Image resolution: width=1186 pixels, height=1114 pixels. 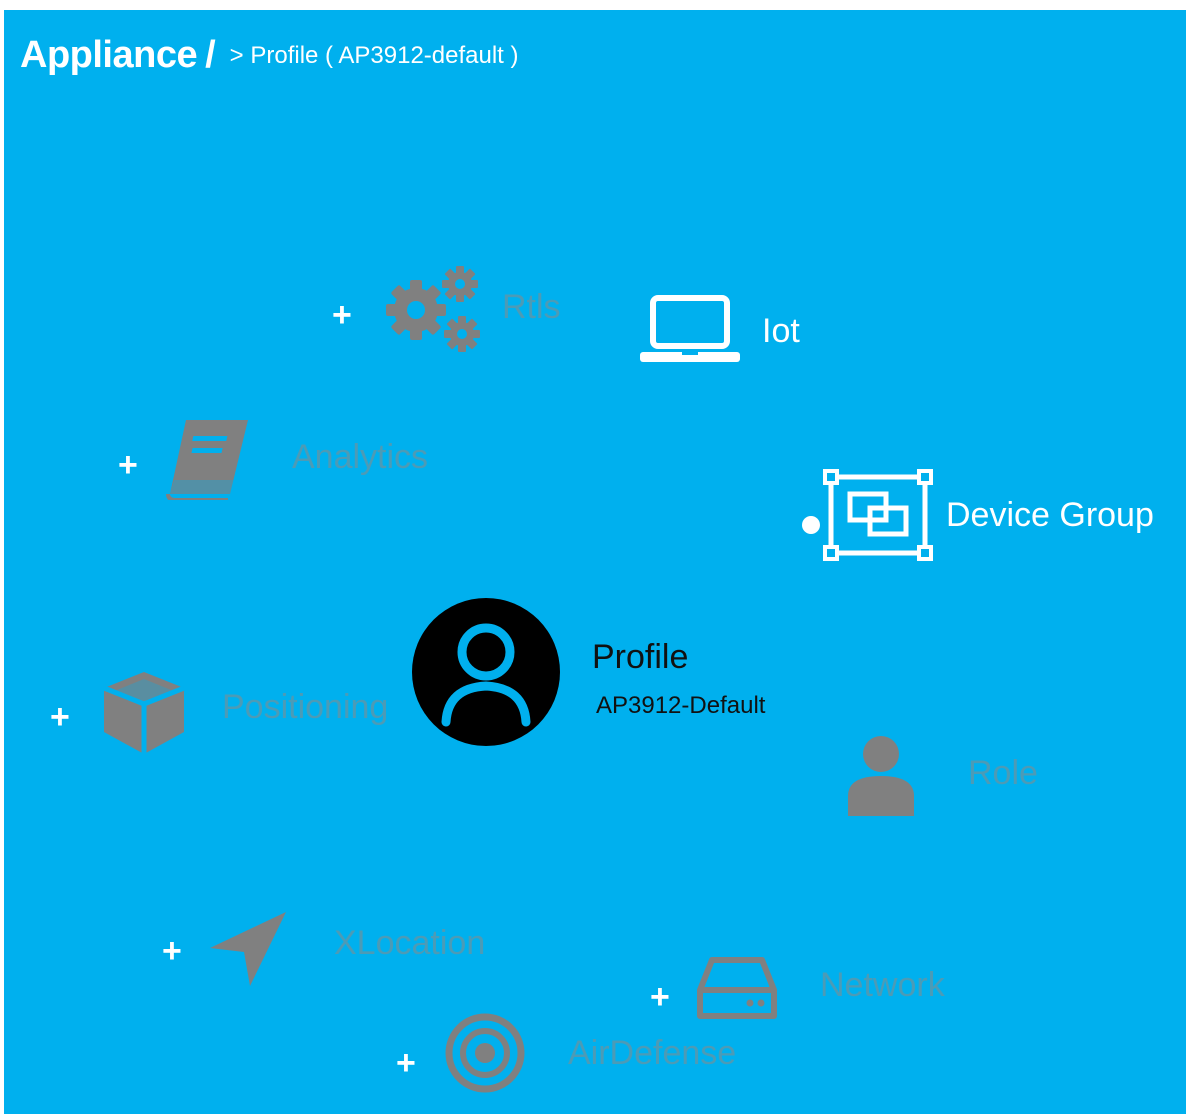 What do you see at coordinates (781, 331) in the screenshot?
I see `iot-label: Iot` at bounding box center [781, 331].